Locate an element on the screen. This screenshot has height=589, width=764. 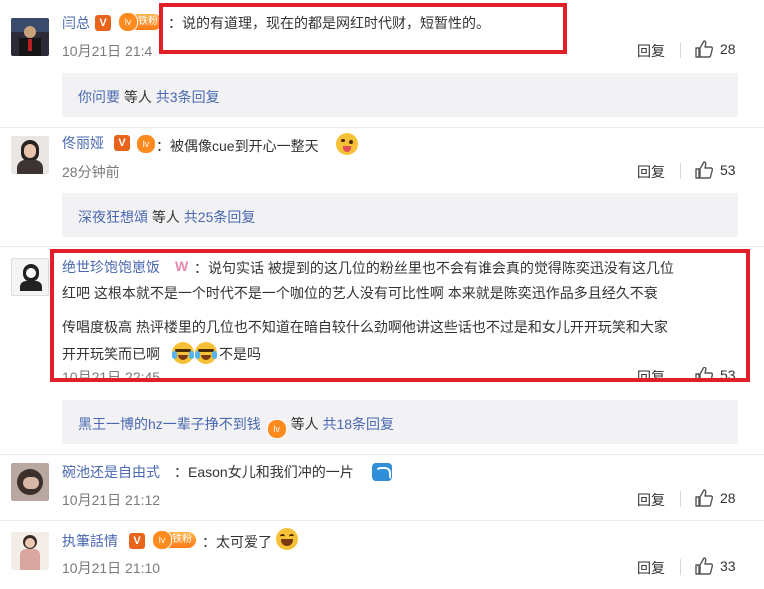
comment-time: 28分钟前 is located at coordinates (91, 172).